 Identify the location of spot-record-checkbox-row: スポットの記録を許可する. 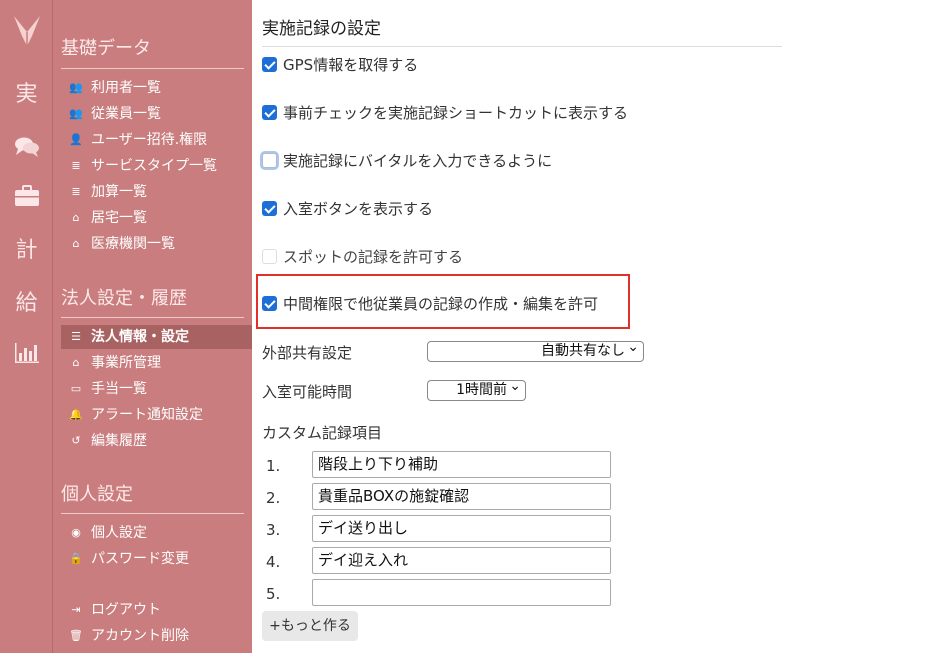
(362, 256).